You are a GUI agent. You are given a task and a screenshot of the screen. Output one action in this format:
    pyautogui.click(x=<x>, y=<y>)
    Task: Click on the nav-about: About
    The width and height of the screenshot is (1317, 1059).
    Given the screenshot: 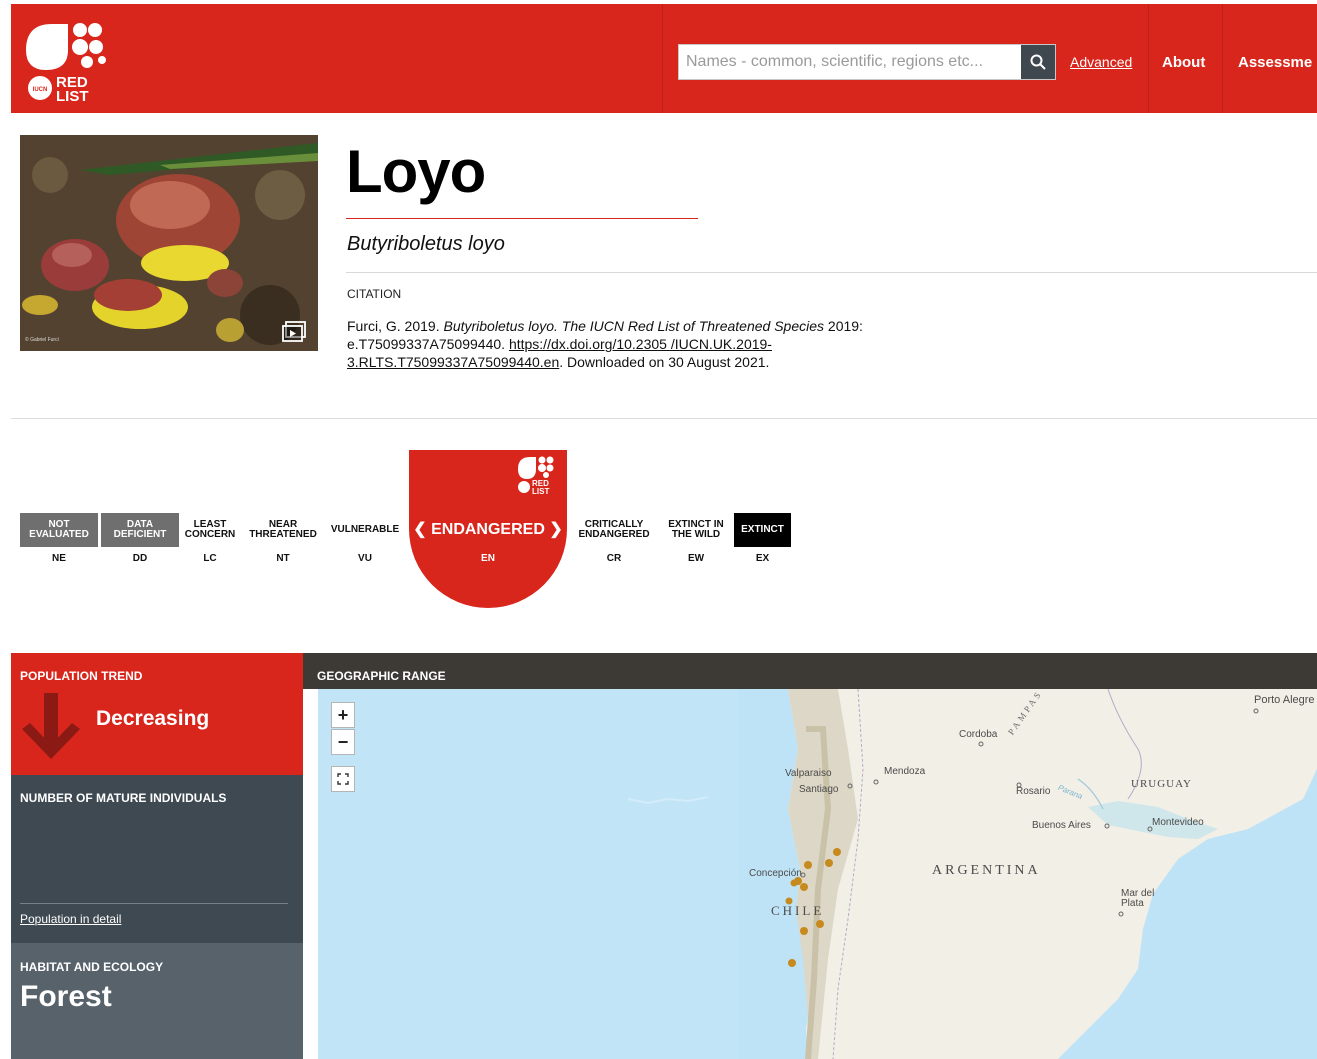 What is the action you would take?
    pyautogui.click(x=1183, y=62)
    